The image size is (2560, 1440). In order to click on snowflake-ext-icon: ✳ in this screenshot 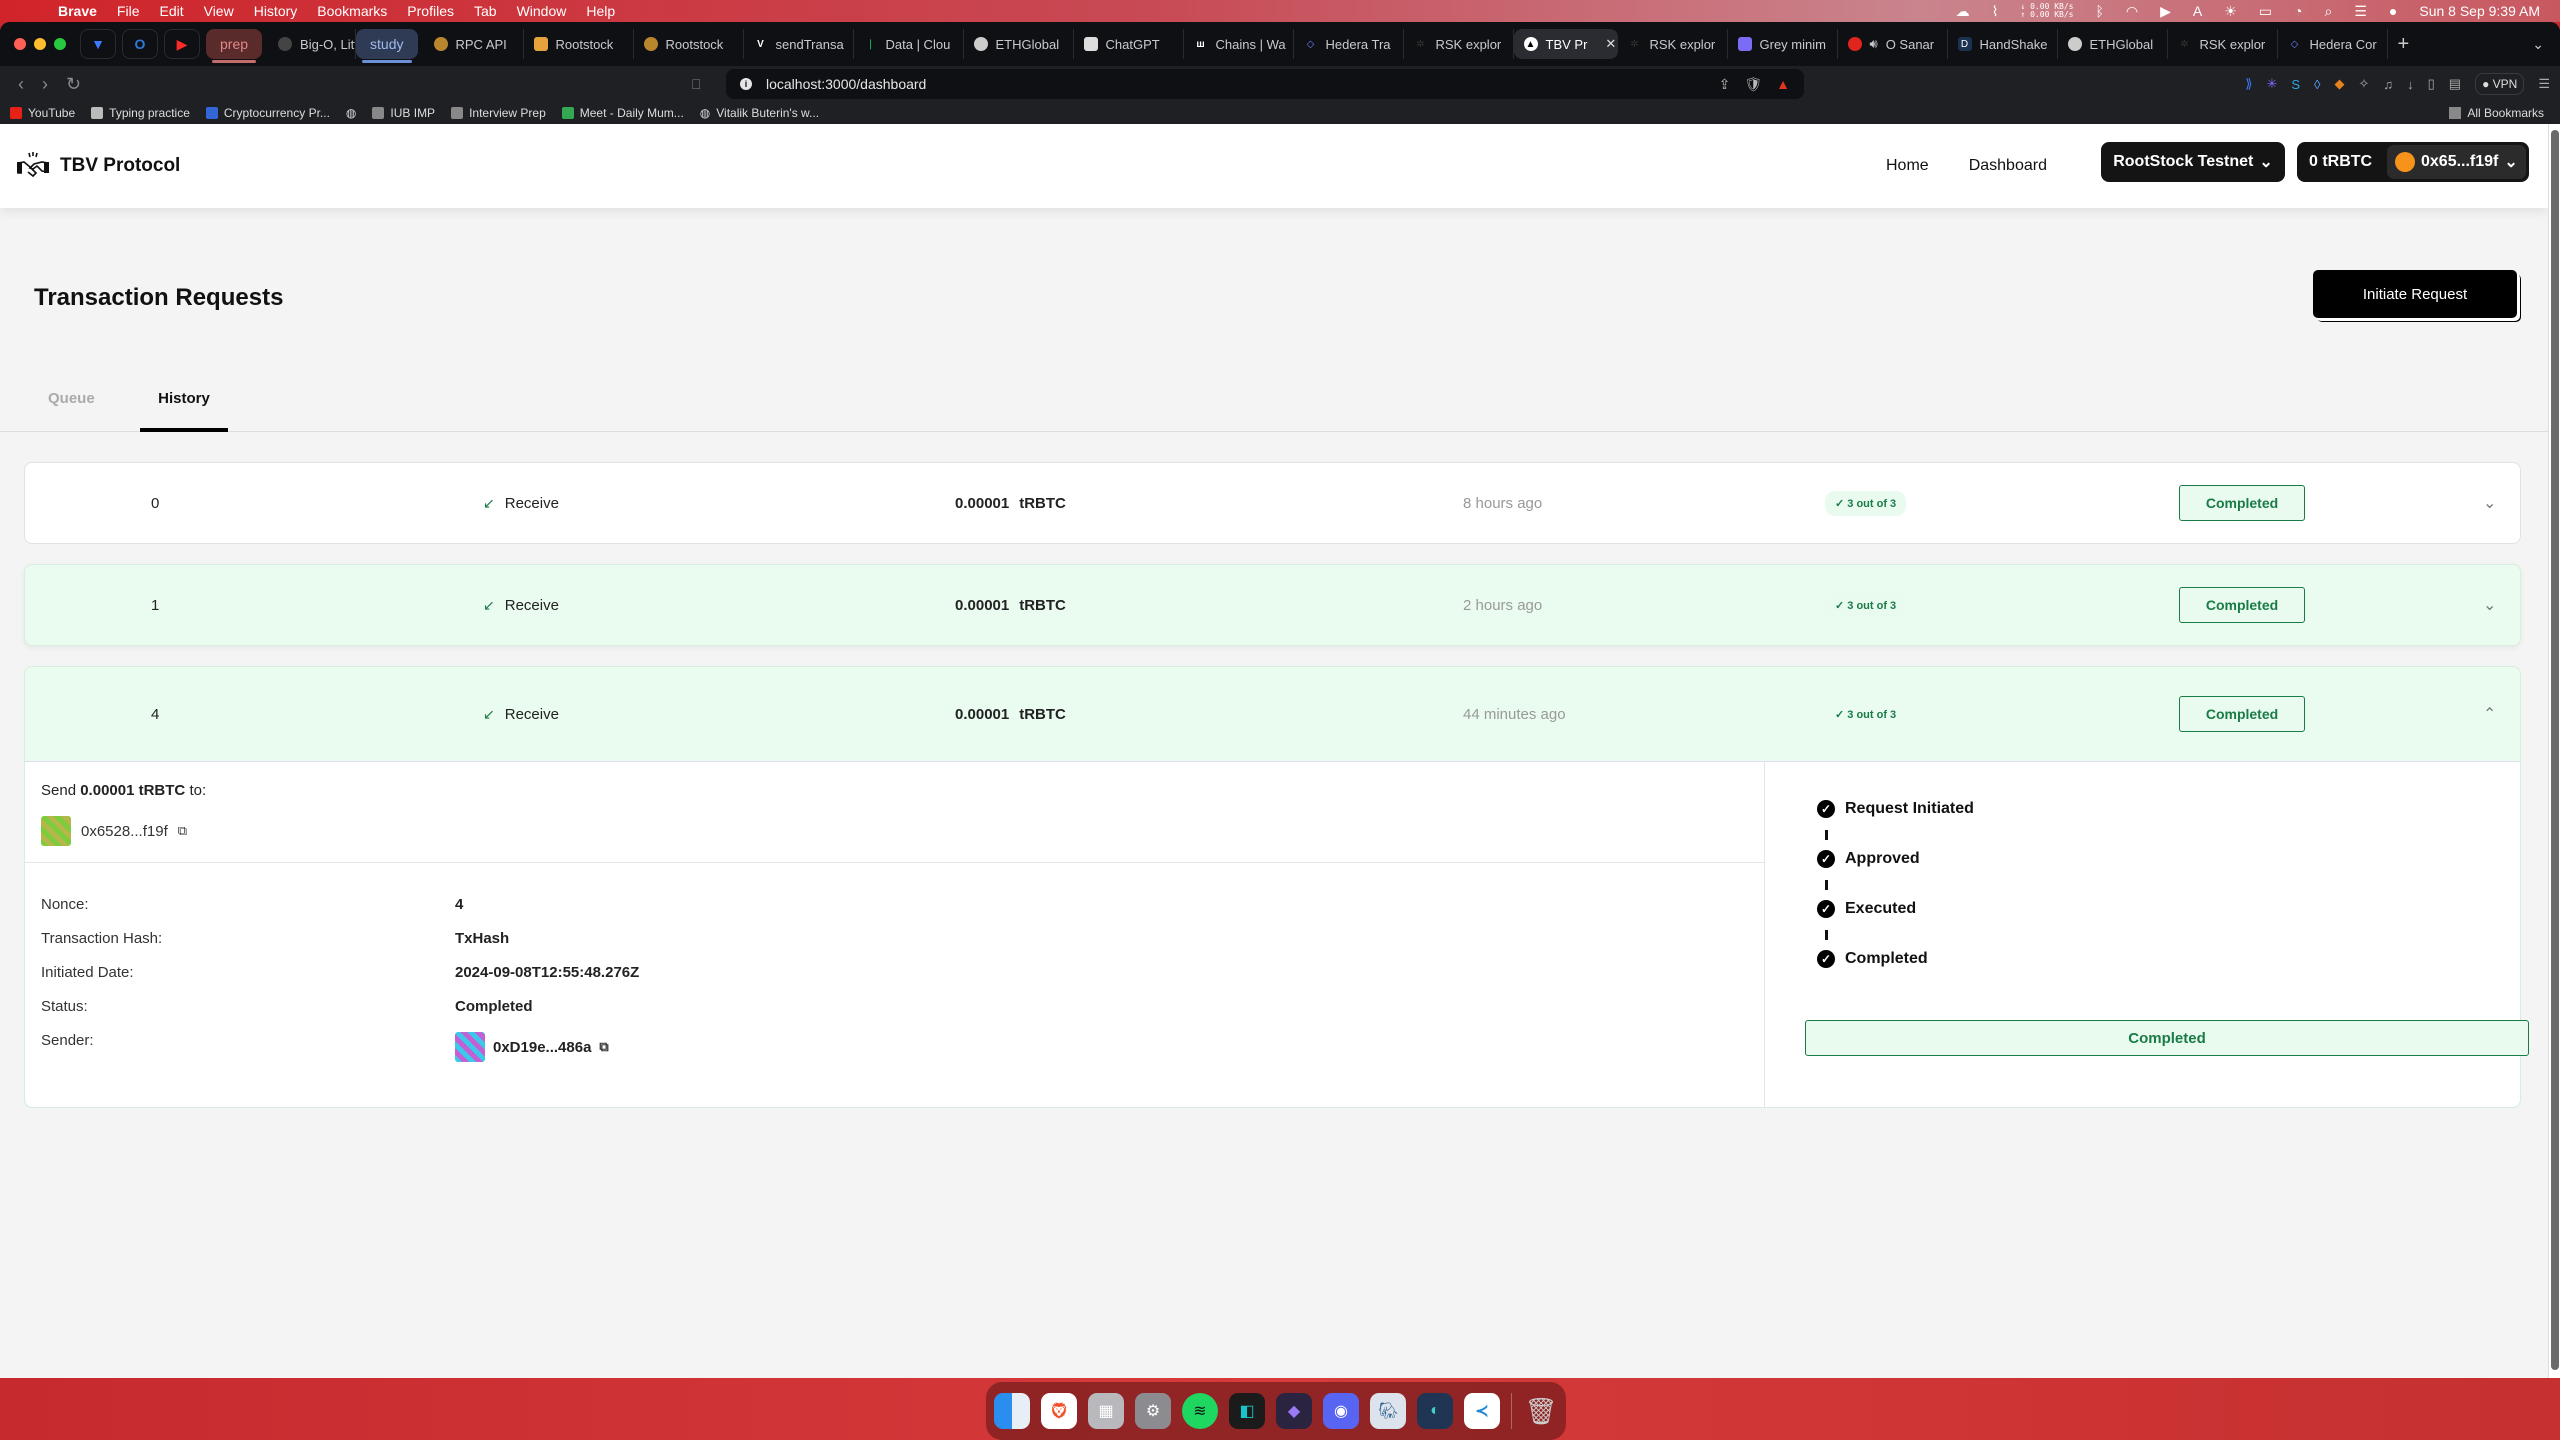, I will do `click(2271, 84)`.